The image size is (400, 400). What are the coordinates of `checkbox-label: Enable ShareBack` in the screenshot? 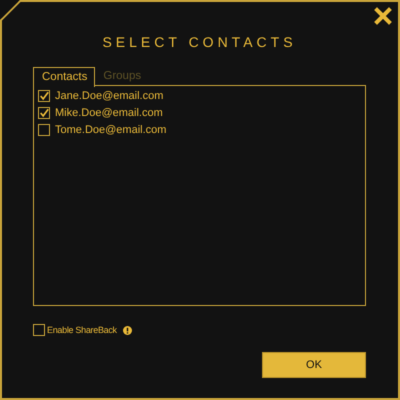 It's located at (82, 330).